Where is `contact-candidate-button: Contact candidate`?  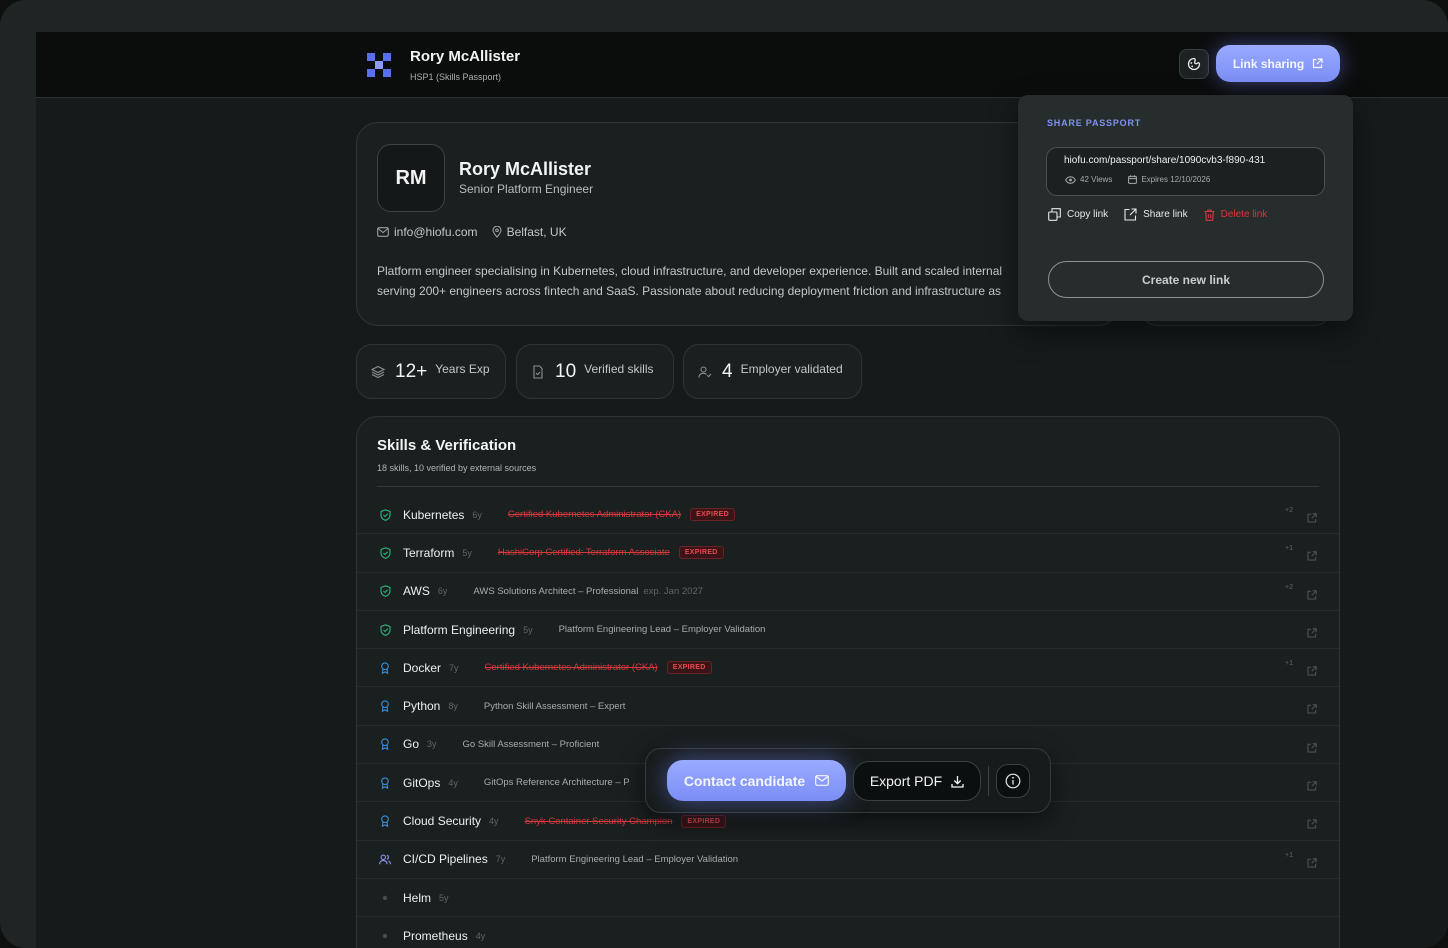
contact-candidate-button: Contact candidate is located at coordinates (756, 780).